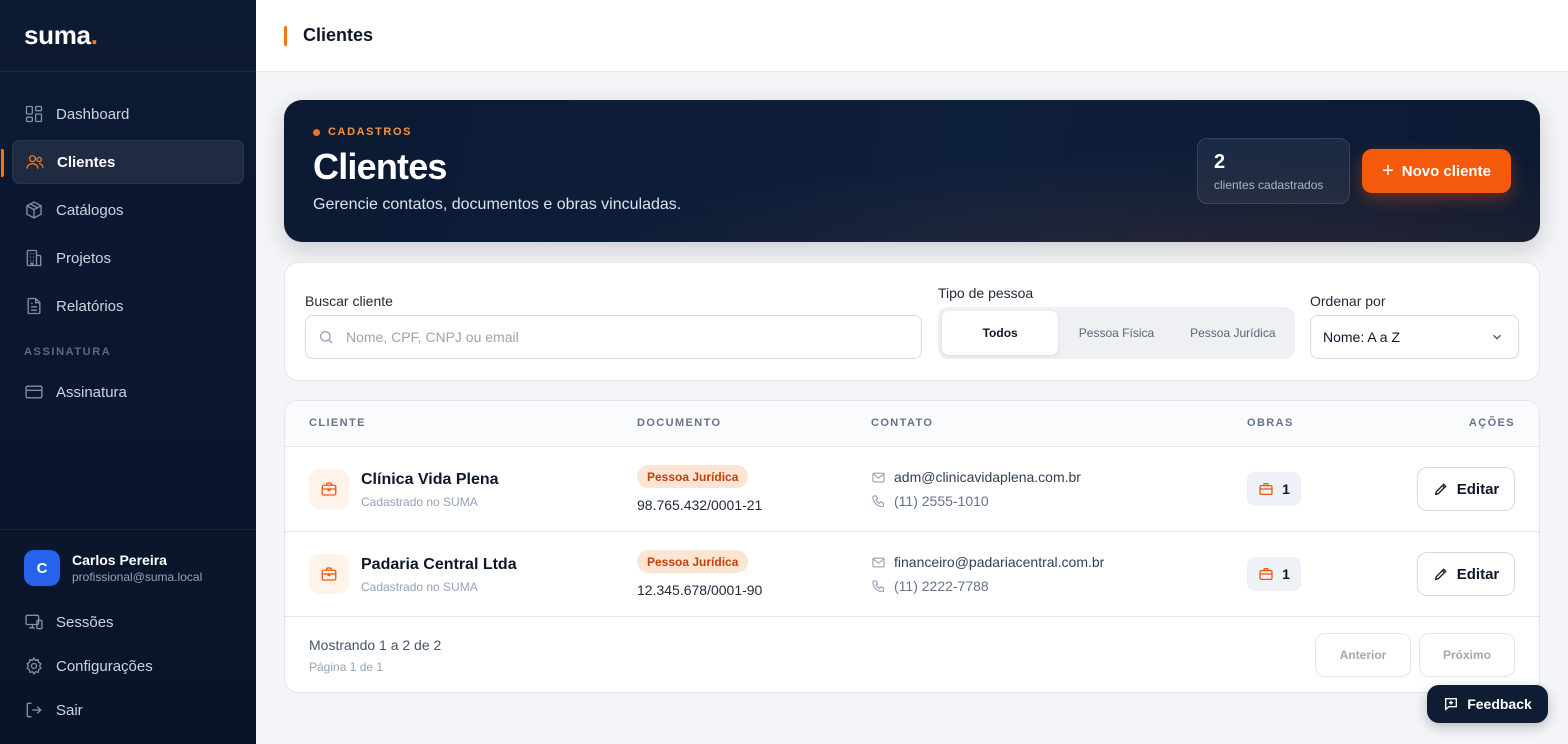 This screenshot has height=744, width=1568. I want to click on credit-card-icon, so click(34, 392).